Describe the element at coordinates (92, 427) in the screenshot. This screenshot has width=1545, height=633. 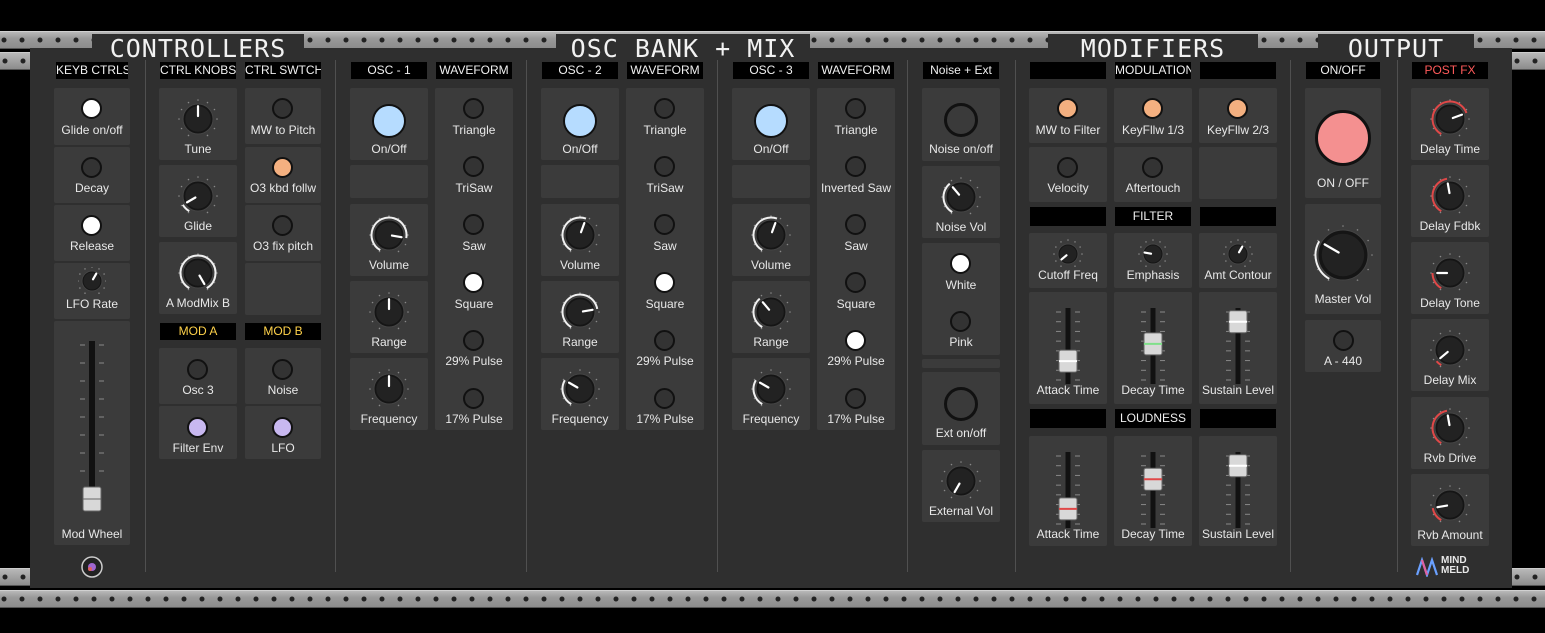
I see `mod-wheel-fader` at that location.